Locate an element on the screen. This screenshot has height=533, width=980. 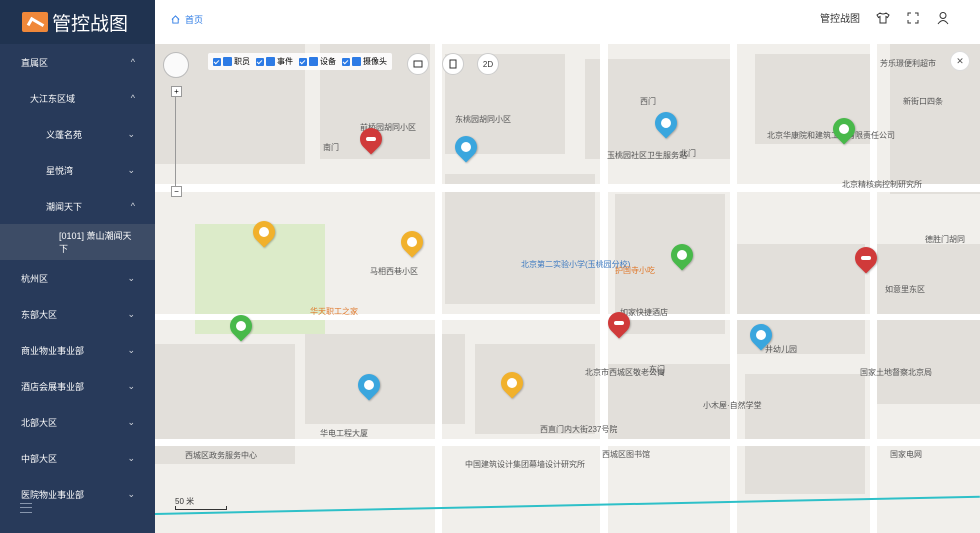
filter-label: 事件 is located at coordinates (285, 61).